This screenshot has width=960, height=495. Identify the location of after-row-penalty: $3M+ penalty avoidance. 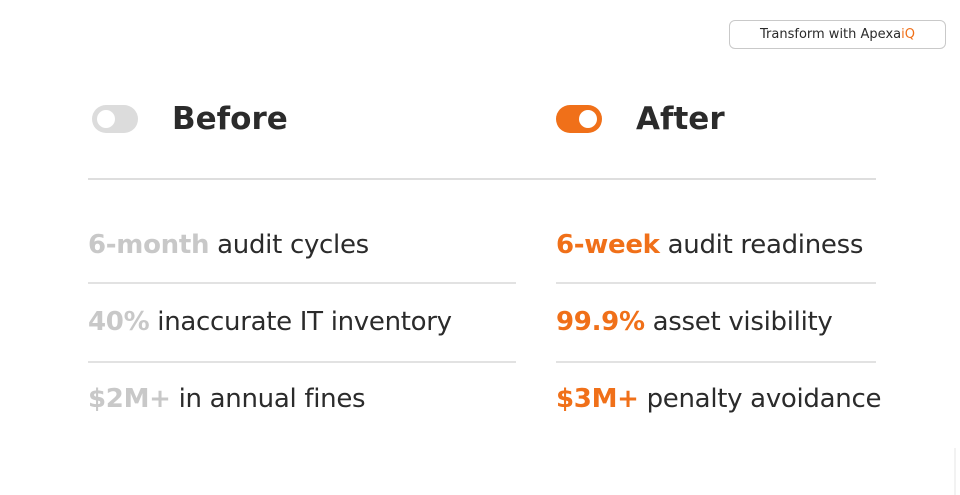
(718, 399).